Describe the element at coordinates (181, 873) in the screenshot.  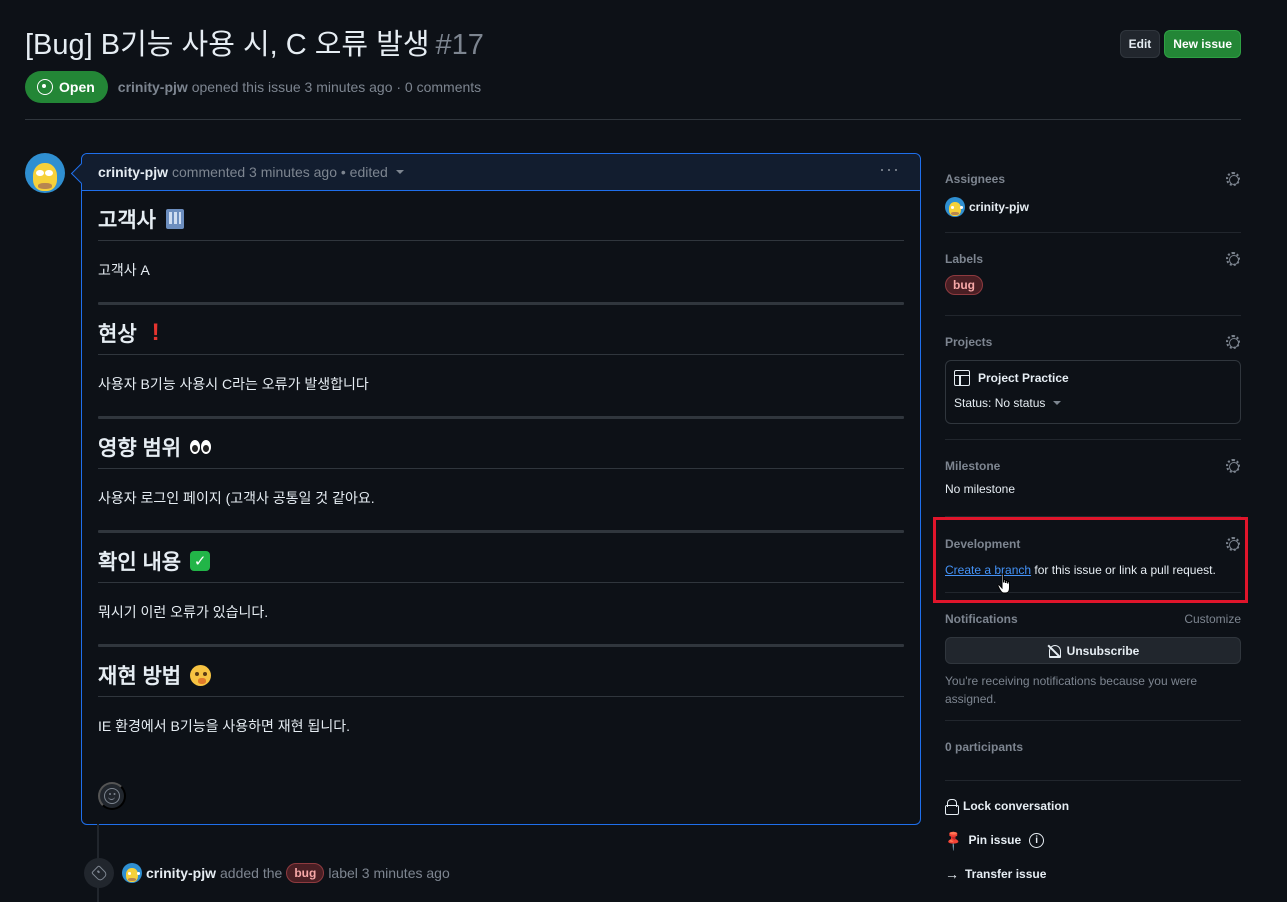
I see `event-author-link: crinity-pjw` at that location.